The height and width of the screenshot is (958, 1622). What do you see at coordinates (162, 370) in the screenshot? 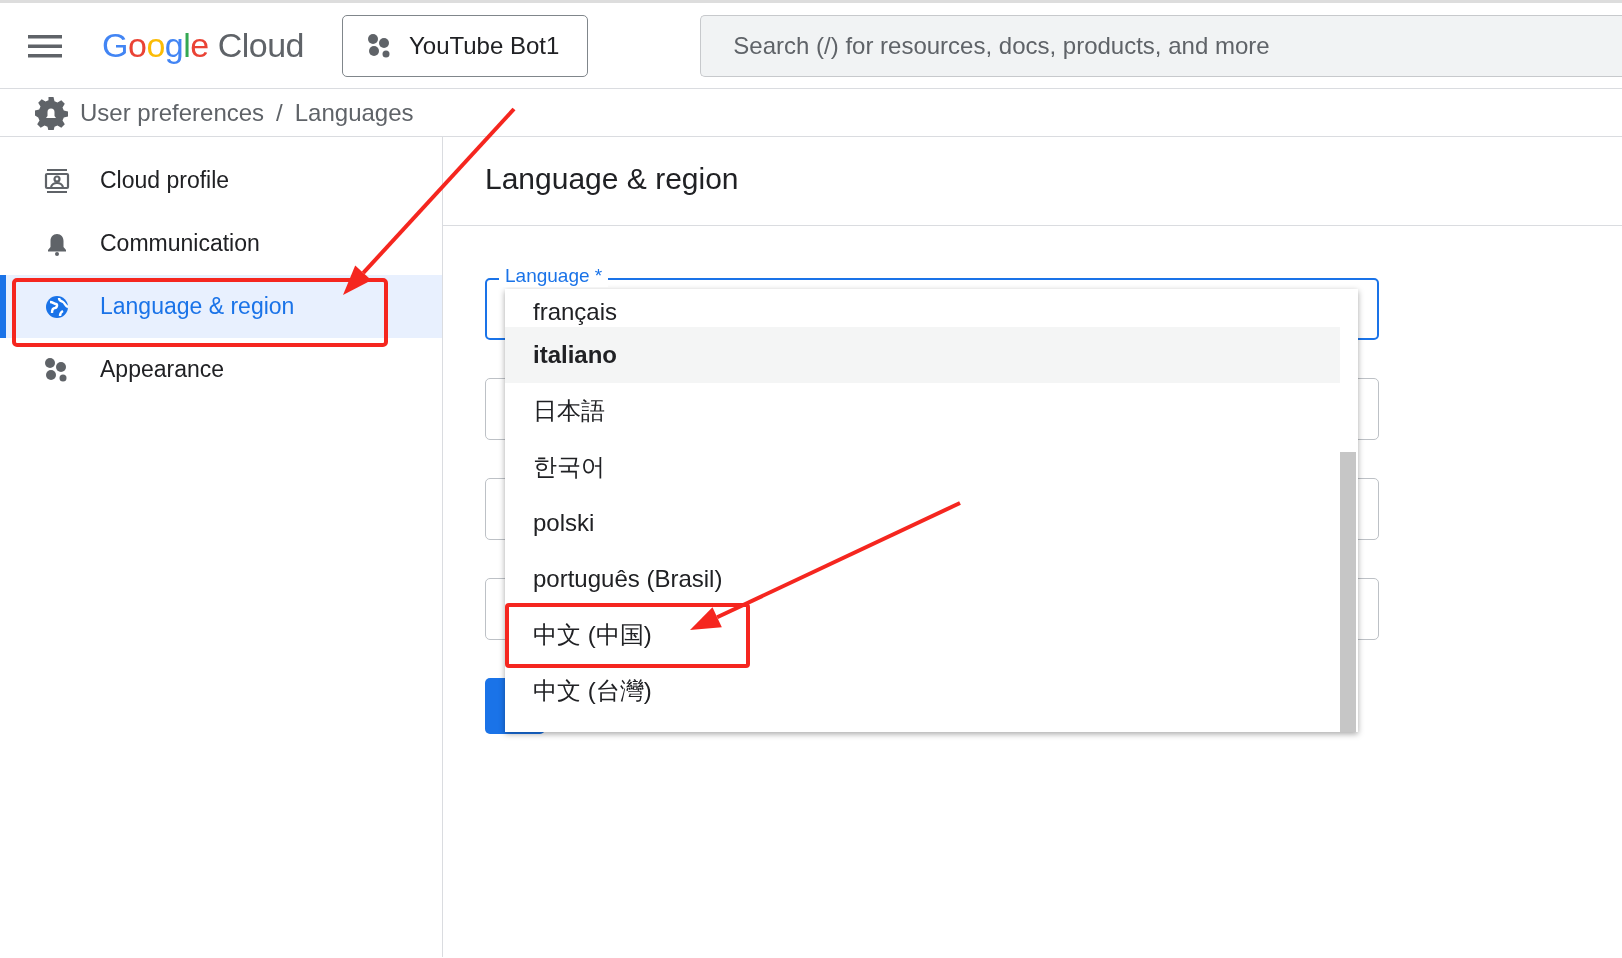
I see `sidebar-label: Appearance` at bounding box center [162, 370].